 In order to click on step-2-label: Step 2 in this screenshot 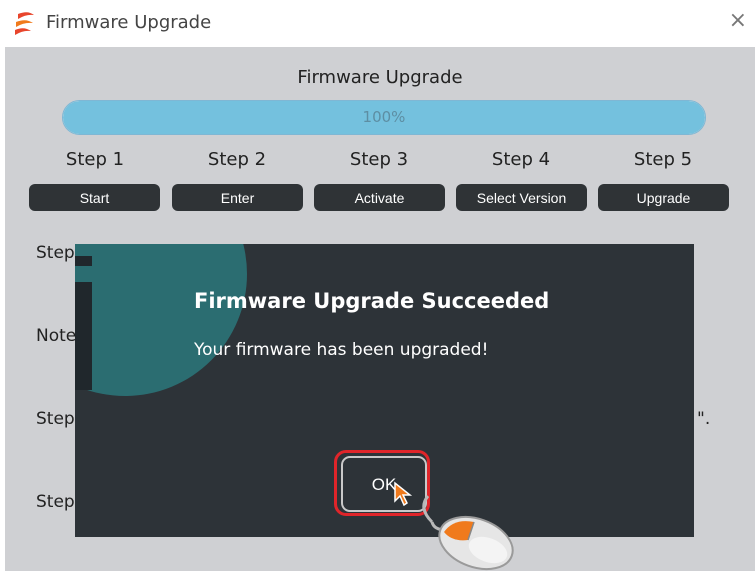, I will do `click(237, 159)`.